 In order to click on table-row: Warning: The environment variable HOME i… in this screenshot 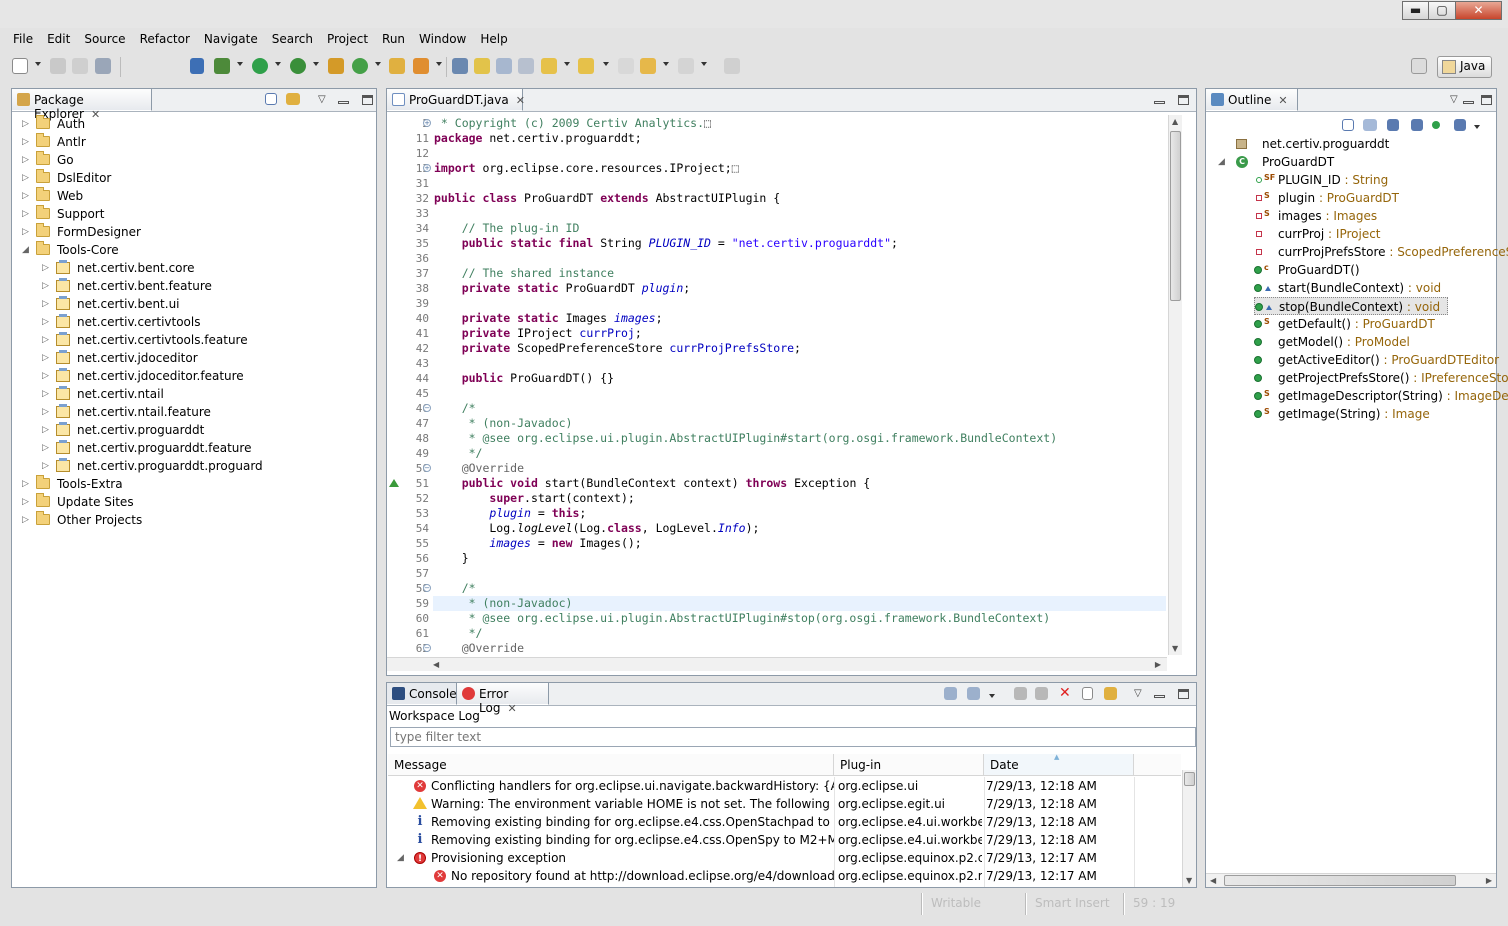, I will do `click(784, 804)`.